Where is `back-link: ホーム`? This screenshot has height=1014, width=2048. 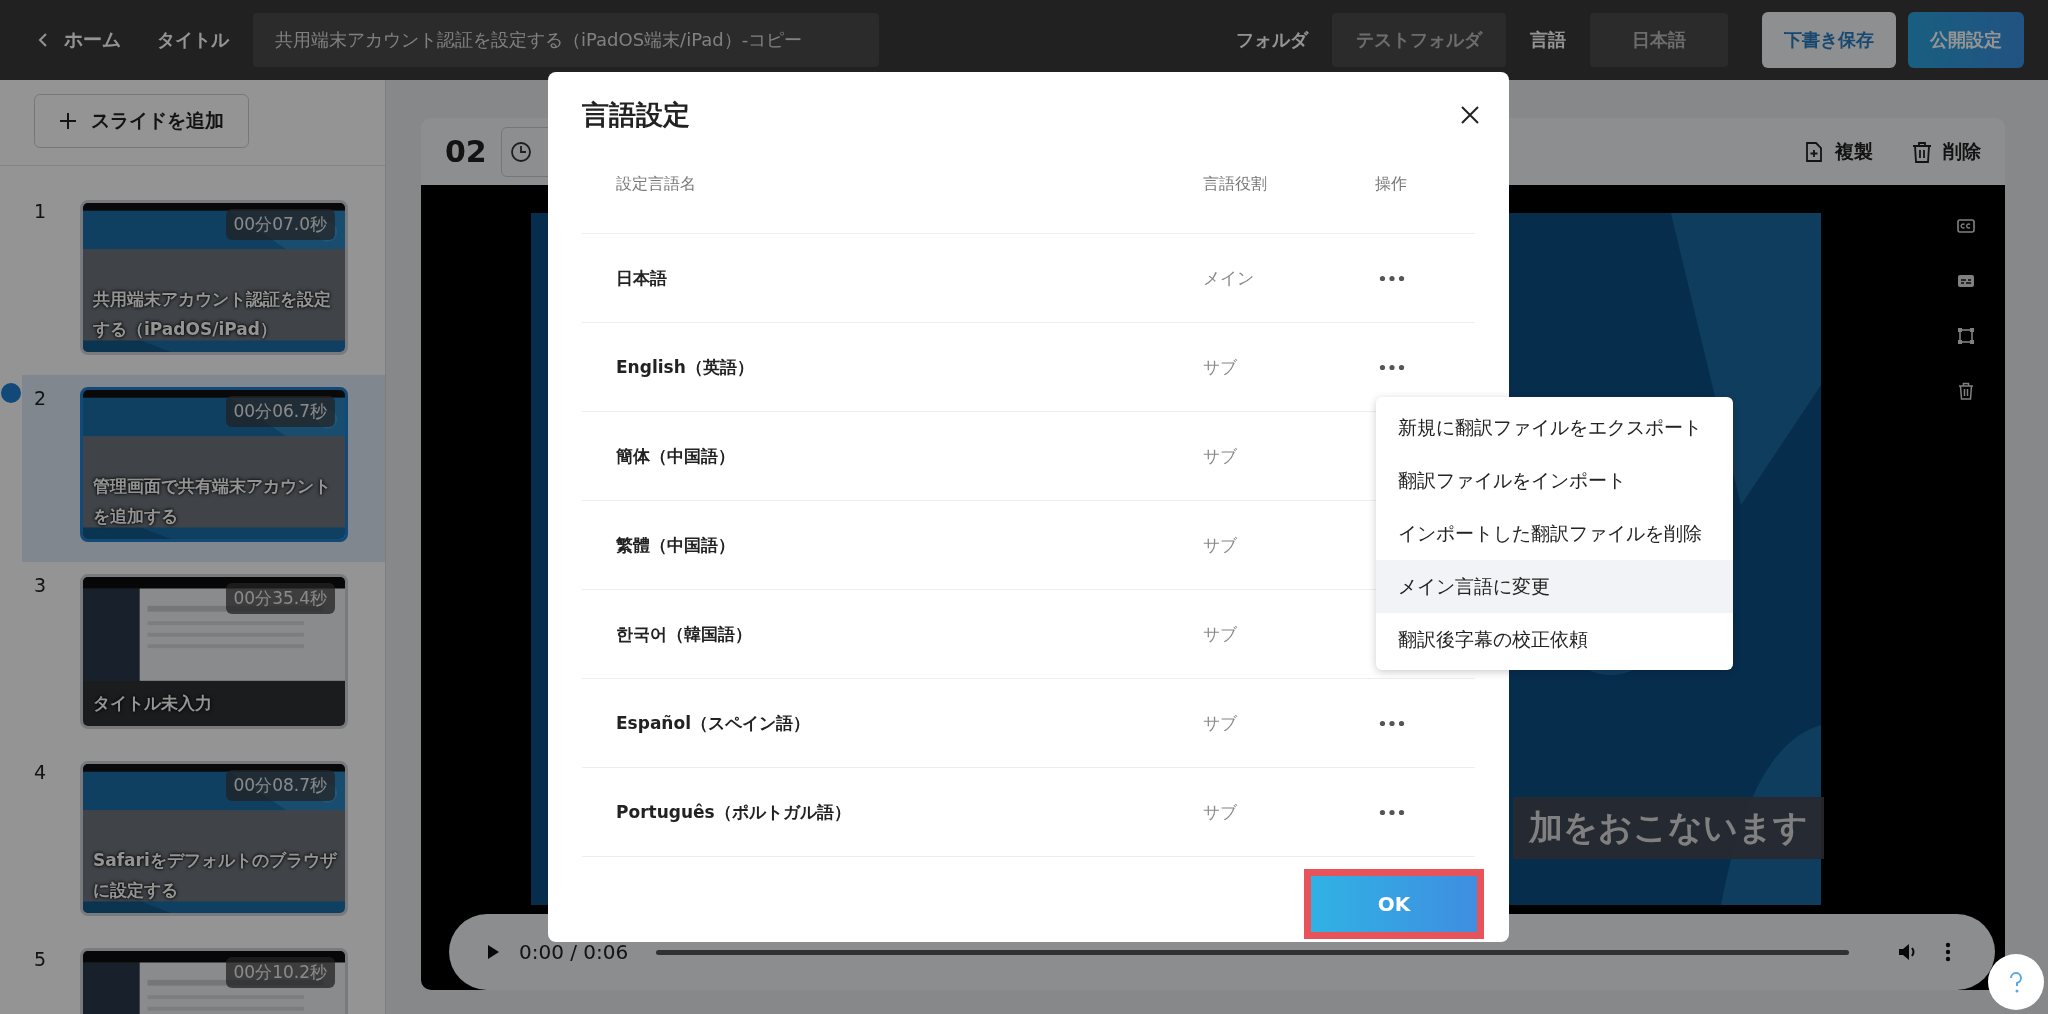
back-link: ホーム is located at coordinates (78, 40).